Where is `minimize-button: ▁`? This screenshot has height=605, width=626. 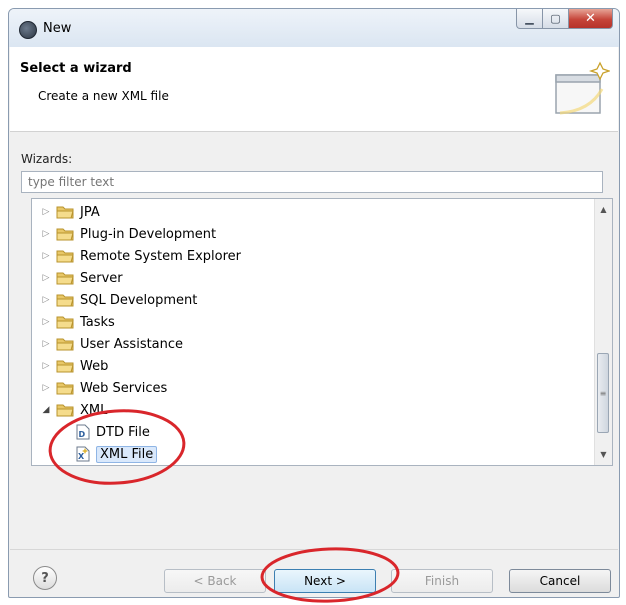 minimize-button: ▁ is located at coordinates (529, 19).